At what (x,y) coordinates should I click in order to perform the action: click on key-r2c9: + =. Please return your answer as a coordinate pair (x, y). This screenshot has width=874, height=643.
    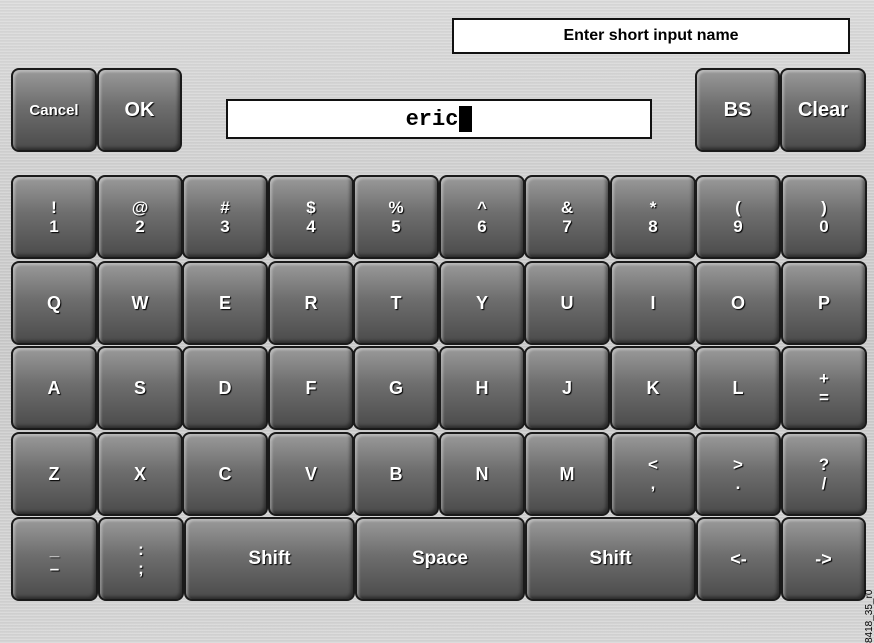
    Looking at the image, I should click on (824, 388).